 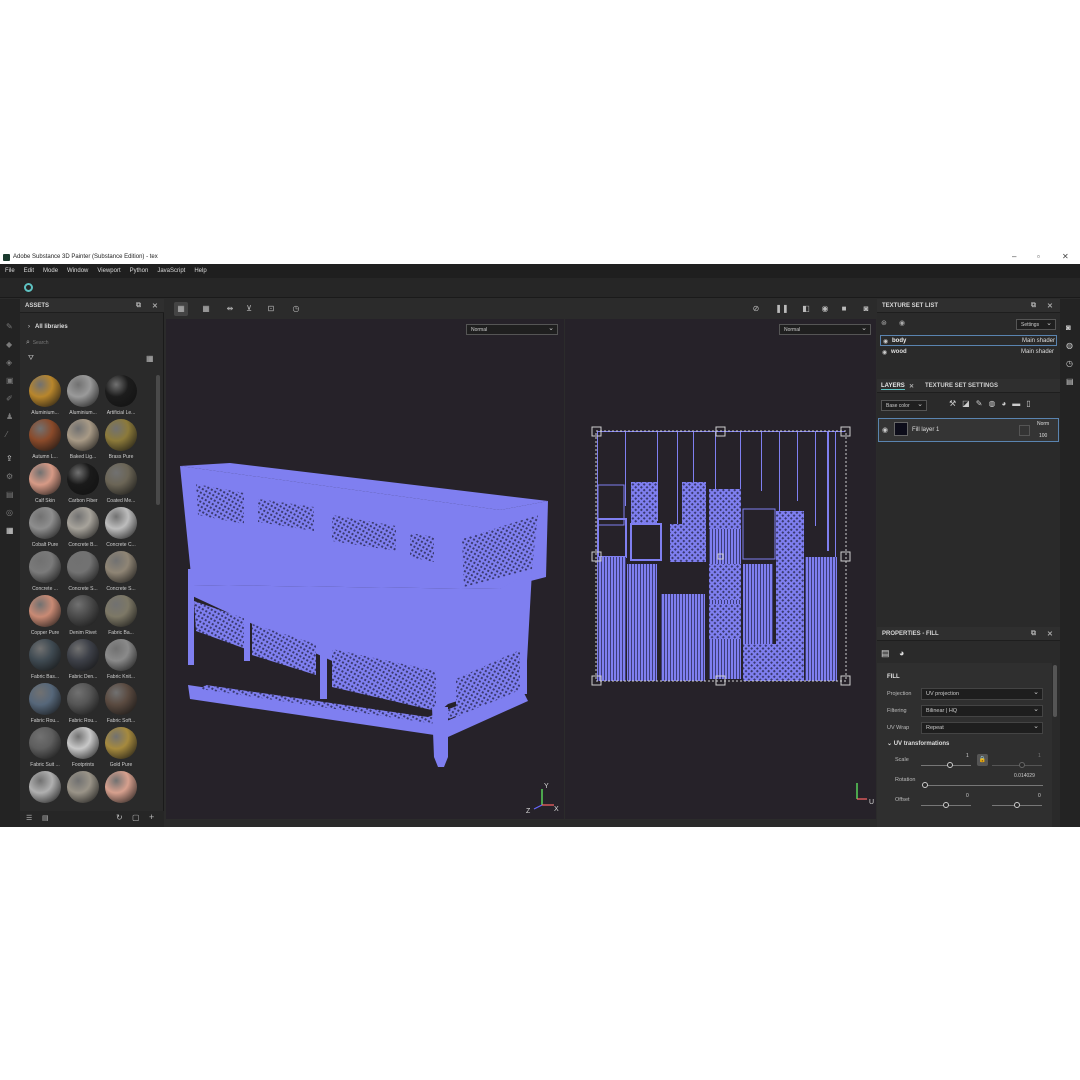 I want to click on material-thumbnail: Carbon Fiber, so click(x=83, y=485).